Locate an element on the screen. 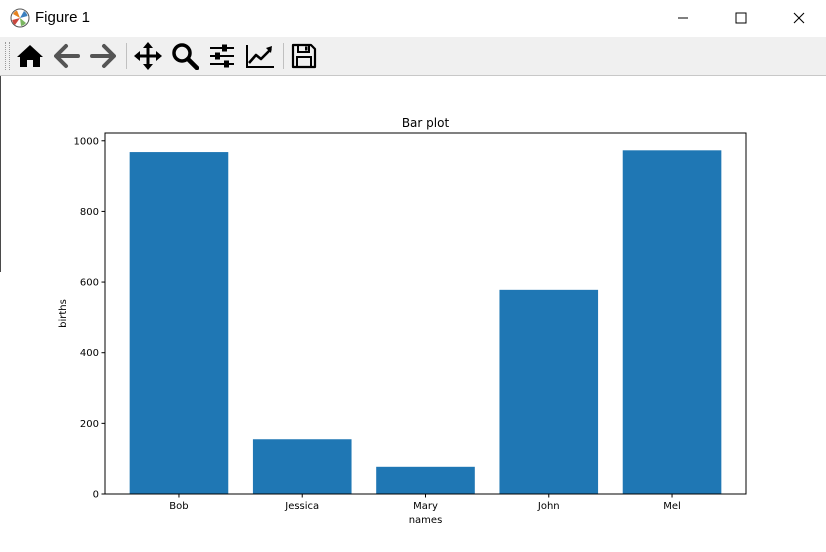  minimize-icon is located at coordinates (683, 18).